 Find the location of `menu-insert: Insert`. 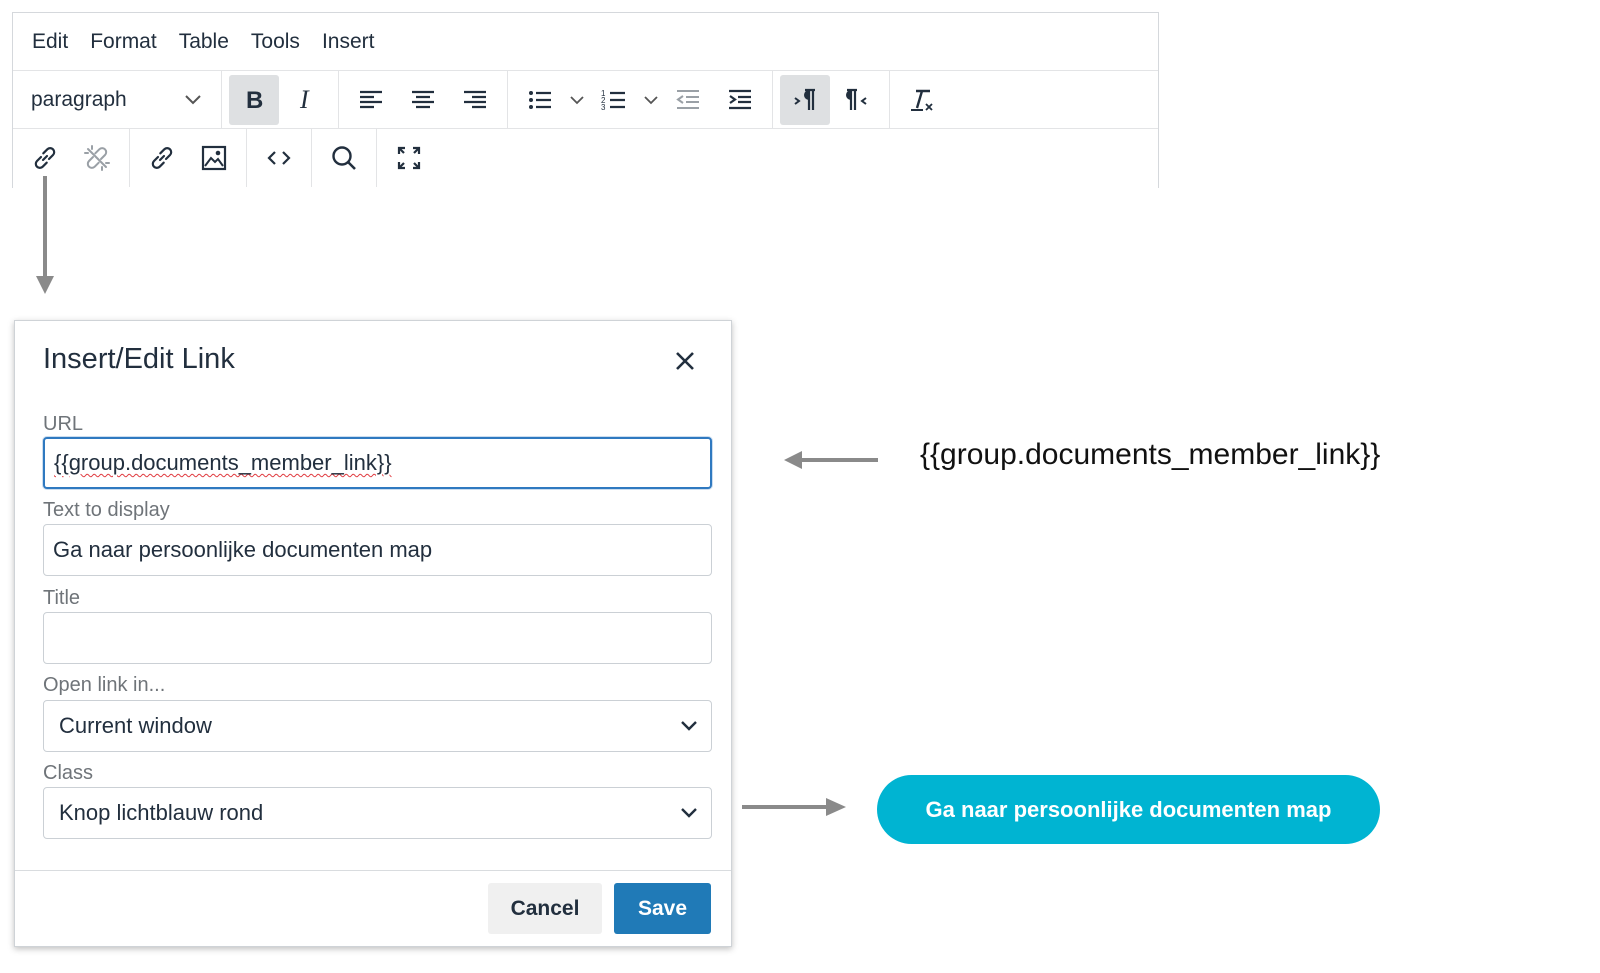

menu-insert: Insert is located at coordinates (348, 42).